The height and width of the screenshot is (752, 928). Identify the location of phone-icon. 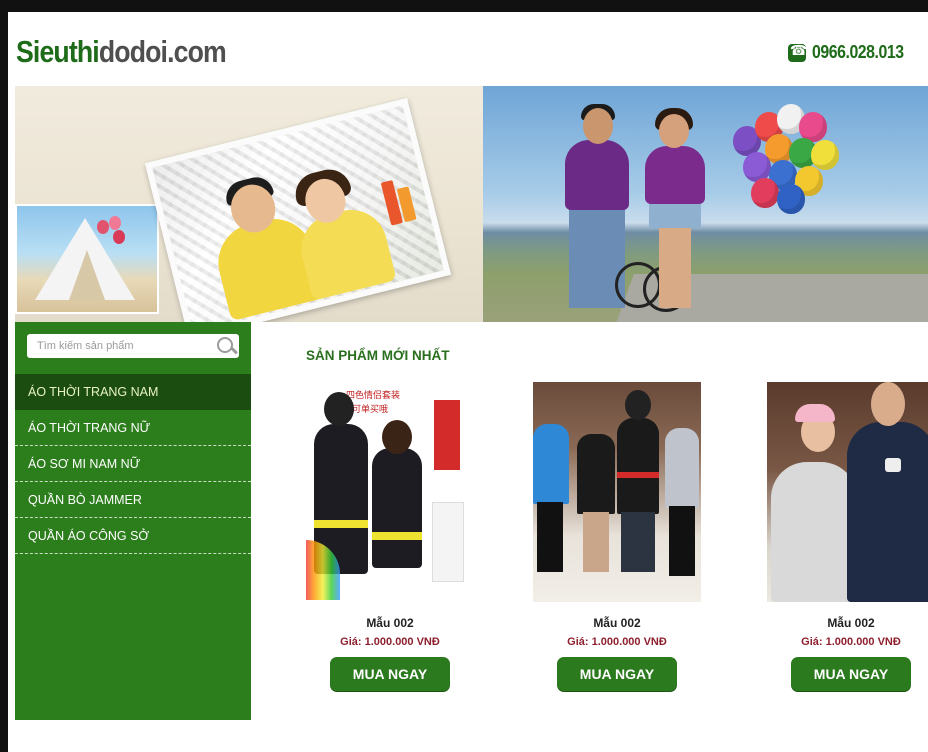
(797, 52).